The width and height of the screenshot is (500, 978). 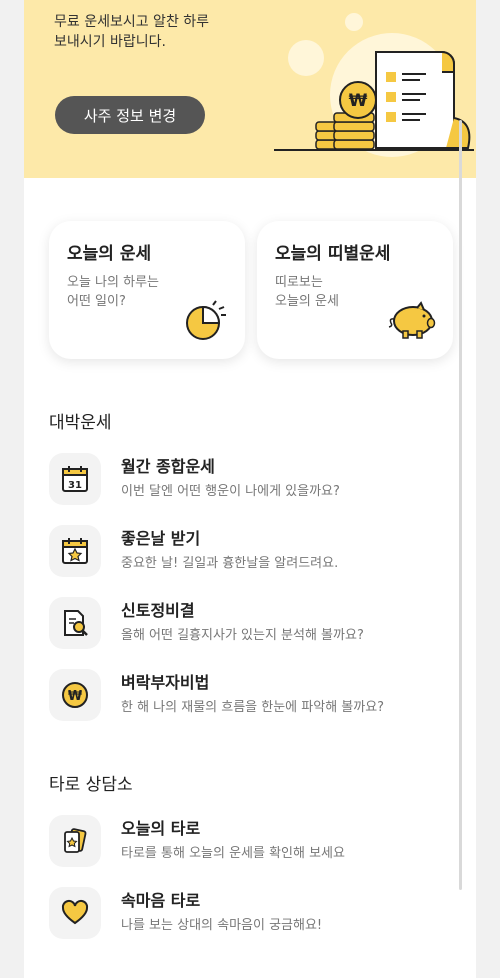 I want to click on coin-symbol: ₩, so click(x=358, y=101).